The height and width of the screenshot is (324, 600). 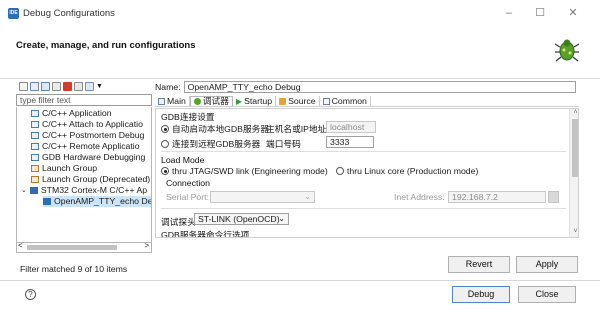 What do you see at coordinates (30, 294) in the screenshot?
I see `help-icon: ?` at bounding box center [30, 294].